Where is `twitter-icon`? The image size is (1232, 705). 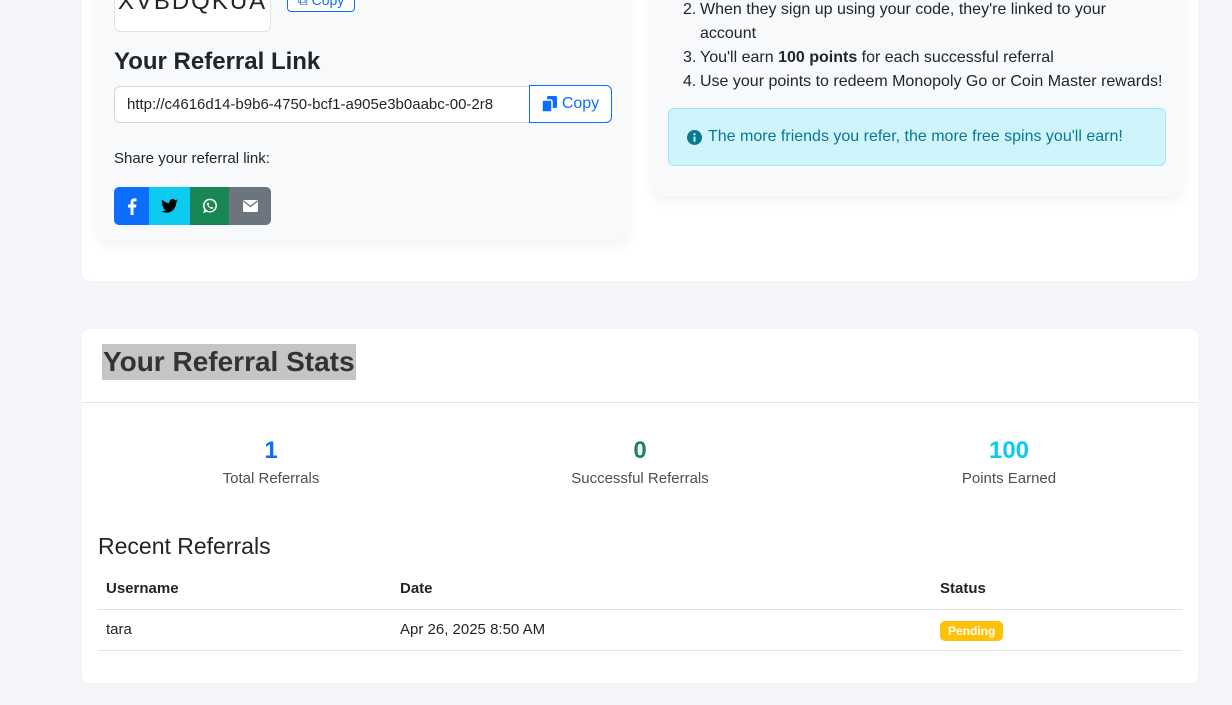
twitter-icon is located at coordinates (169, 206).